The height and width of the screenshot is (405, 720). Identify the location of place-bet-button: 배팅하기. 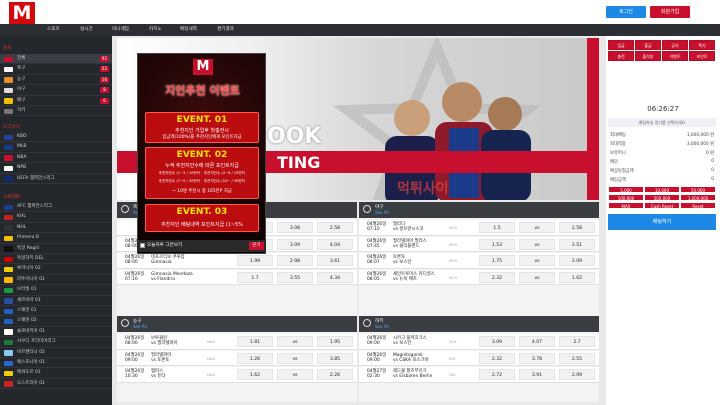
(662, 222).